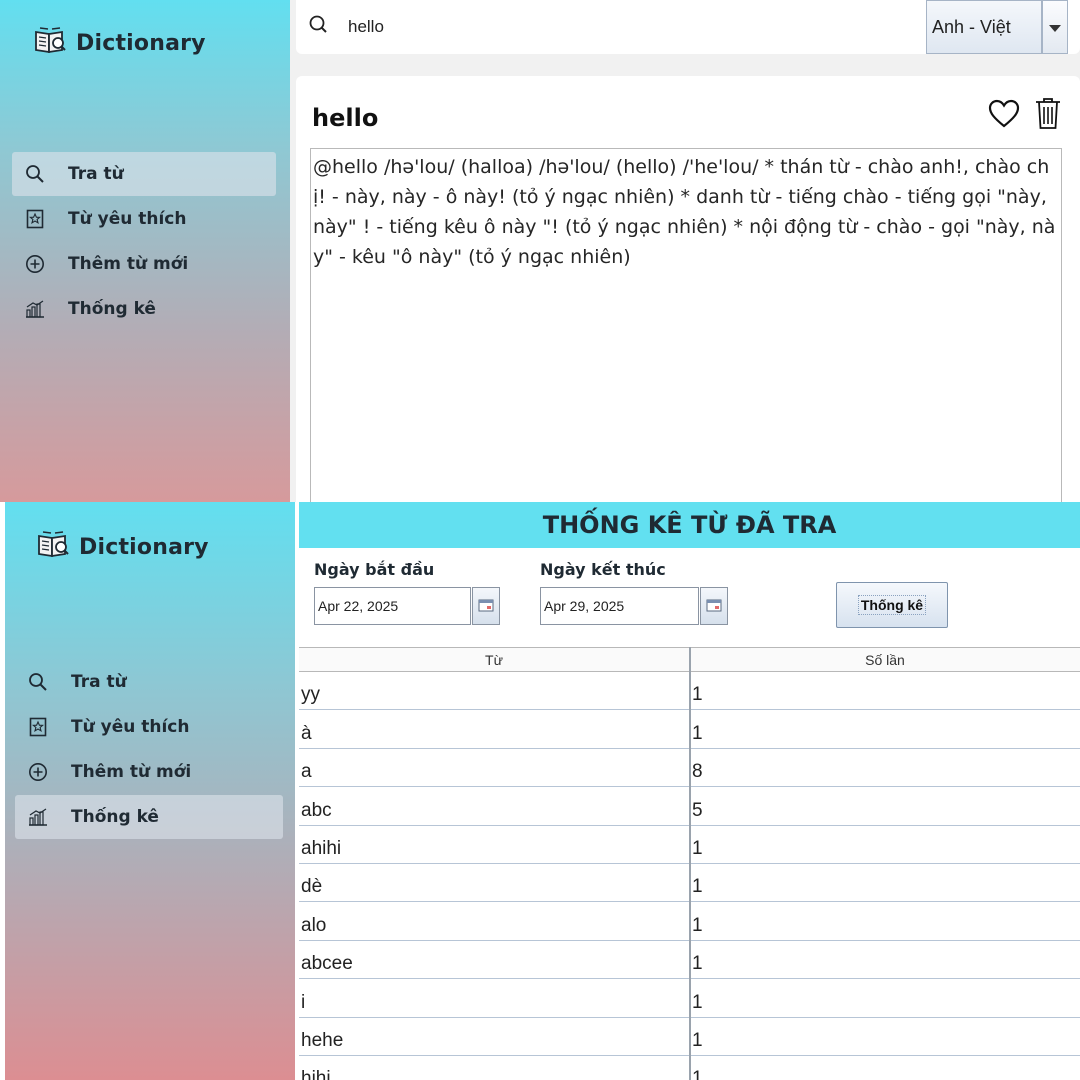 The image size is (1080, 1080). I want to click on statistics-button-label: Thống kê, so click(892, 605).